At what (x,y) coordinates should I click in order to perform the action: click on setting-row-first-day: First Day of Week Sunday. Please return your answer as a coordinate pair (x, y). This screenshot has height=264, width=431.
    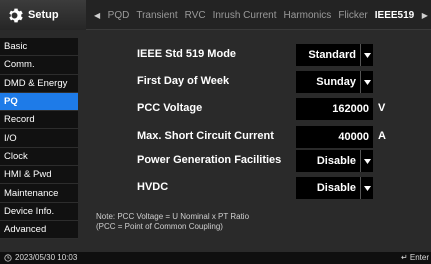
    Looking at the image, I should click on (255, 82).